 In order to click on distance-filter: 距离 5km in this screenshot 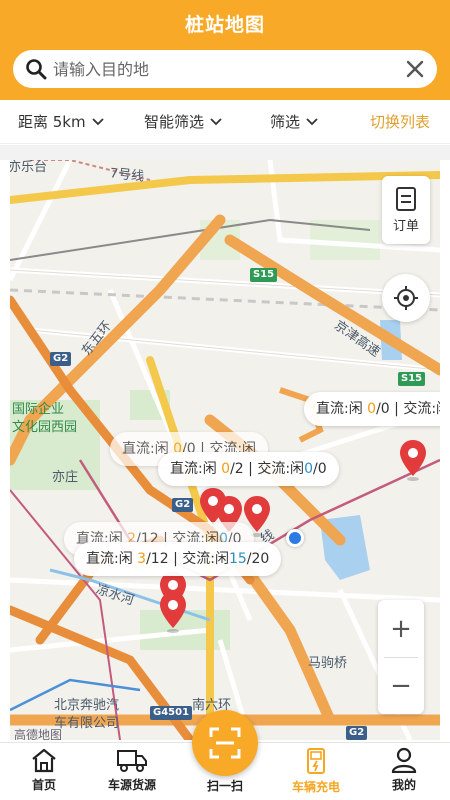, I will do `click(61, 121)`.